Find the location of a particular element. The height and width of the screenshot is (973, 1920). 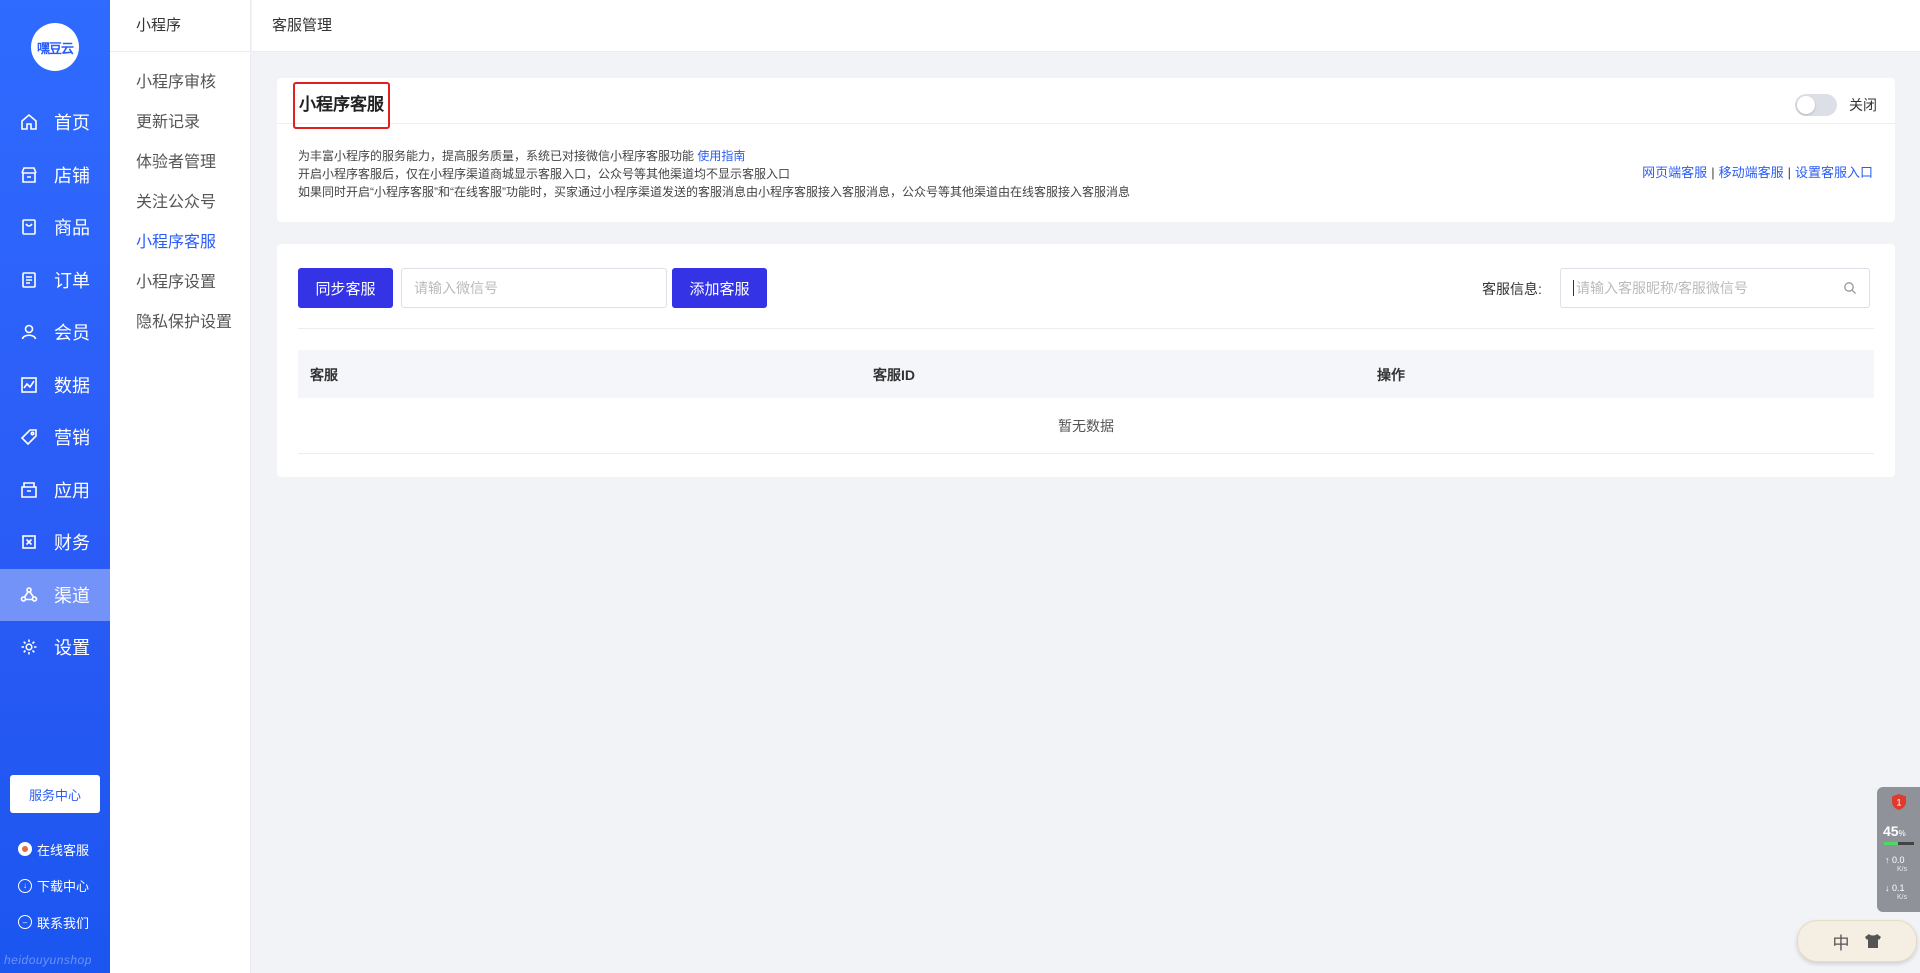

sidebar-item-follow-account: 关注公众号 is located at coordinates (180, 203).